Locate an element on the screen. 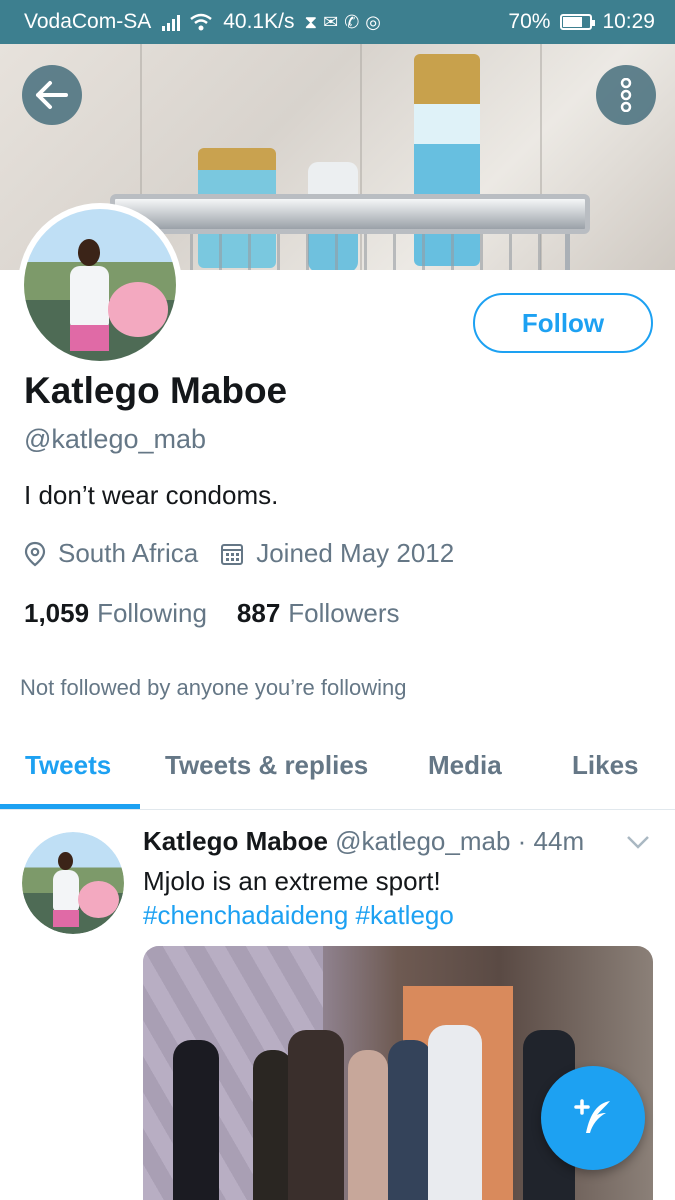 This screenshot has width=675, height=1200. joined-item: Joined May 2012 is located at coordinates (337, 553).